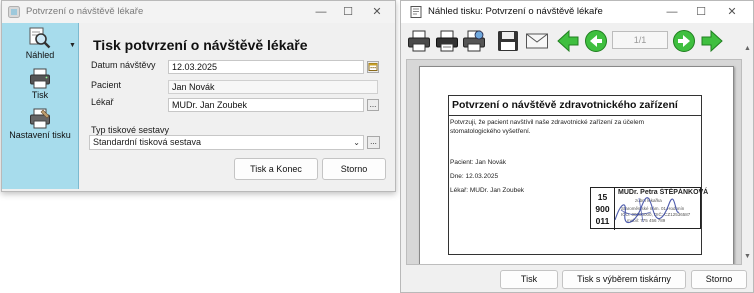 The image size is (754, 293). What do you see at coordinates (672, 12) in the screenshot?
I see `preview-minimize-button: —` at bounding box center [672, 12].